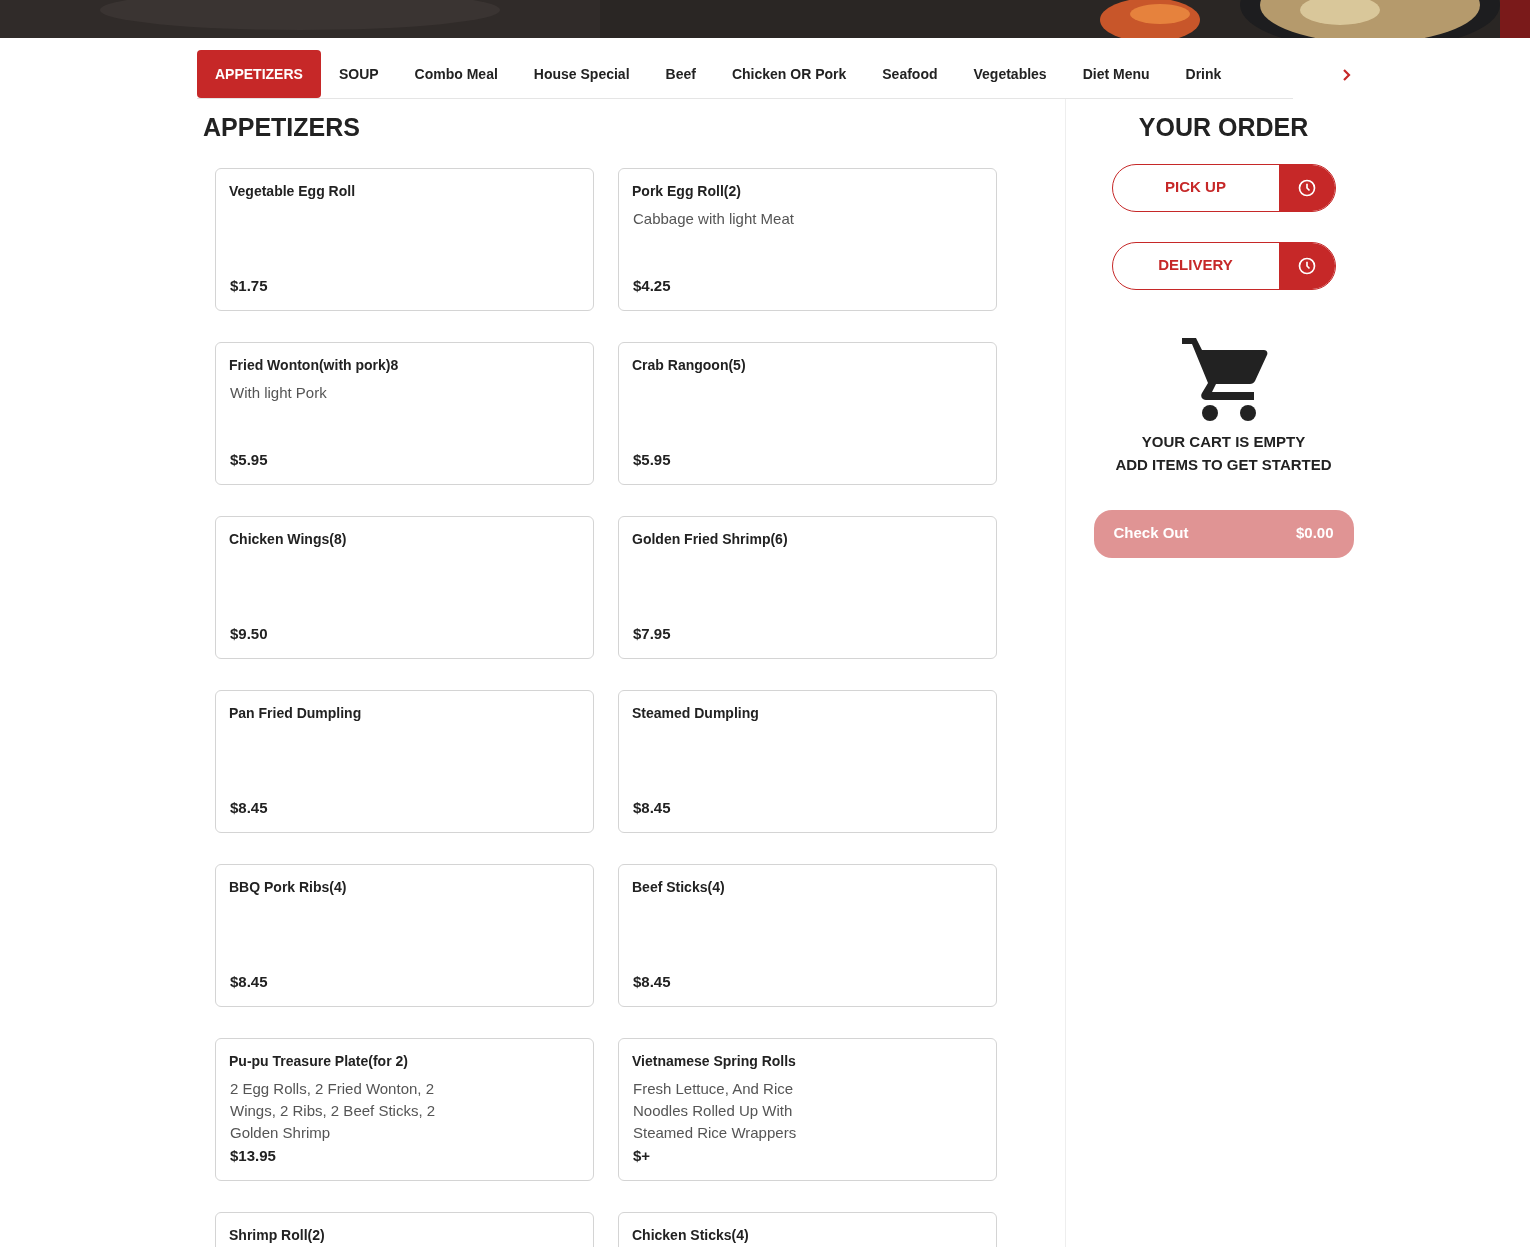 Image resolution: width=1530 pixels, height=1247 pixels. What do you see at coordinates (679, 887) in the screenshot?
I see `item-name: Beef Sticks(4)` at bounding box center [679, 887].